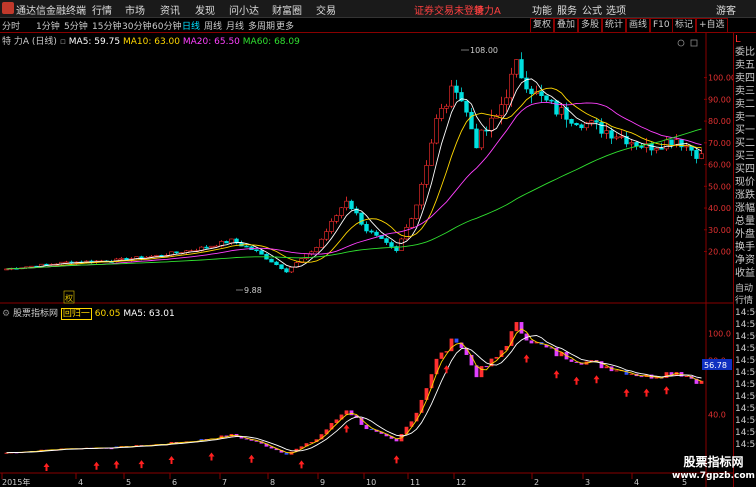  What do you see at coordinates (16, 482) in the screenshot?
I see `date-label: 2015年` at bounding box center [16, 482].